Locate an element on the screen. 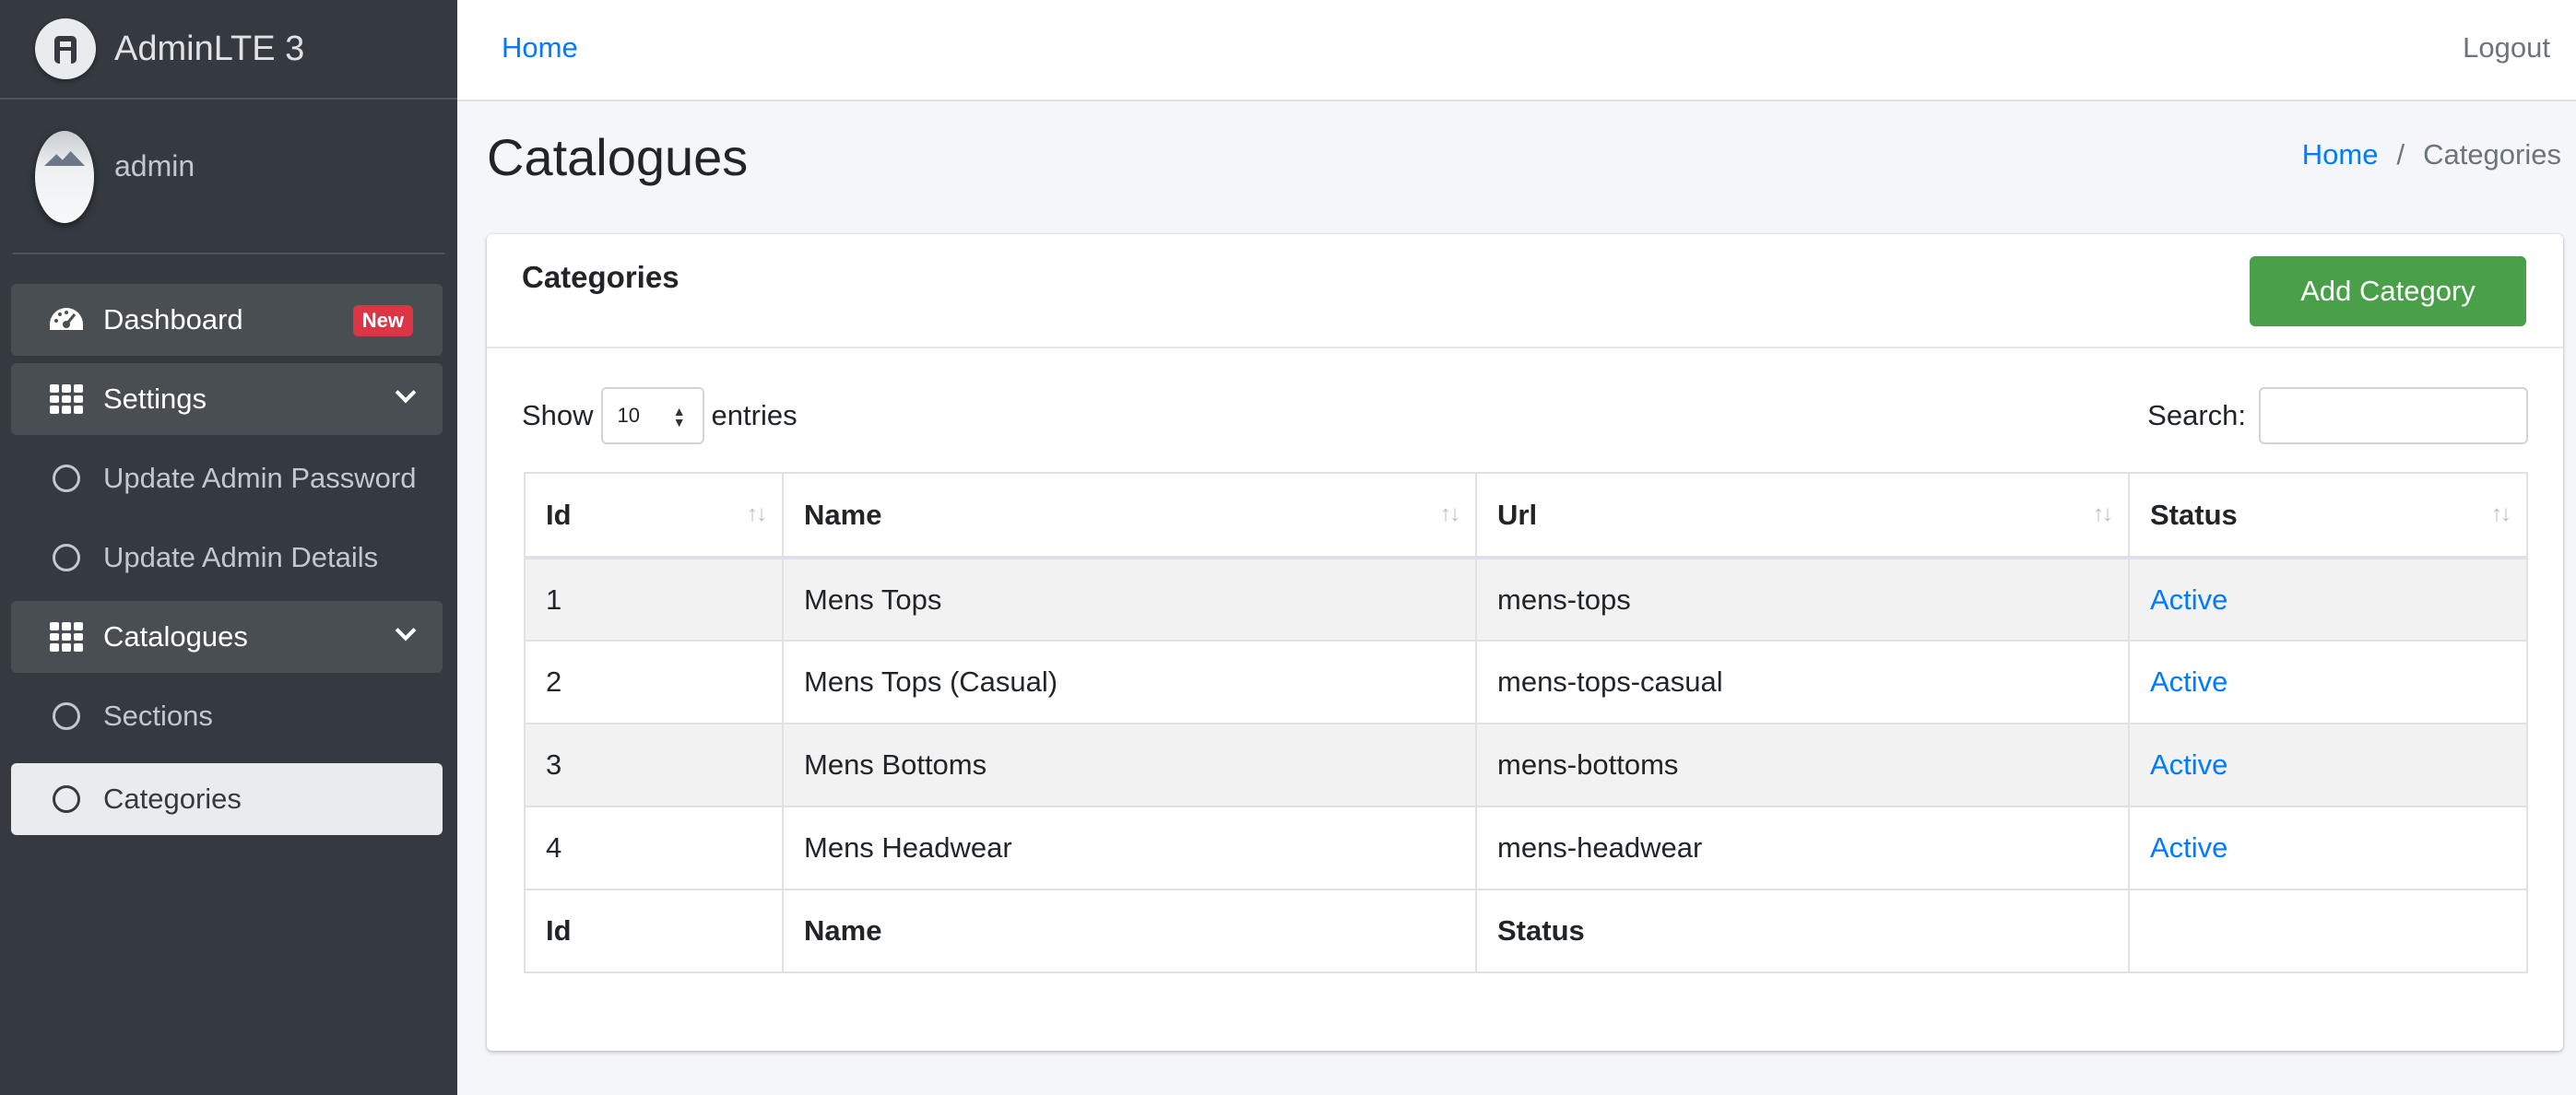  select-arrows-icon: ▲ ▼ is located at coordinates (679, 417).